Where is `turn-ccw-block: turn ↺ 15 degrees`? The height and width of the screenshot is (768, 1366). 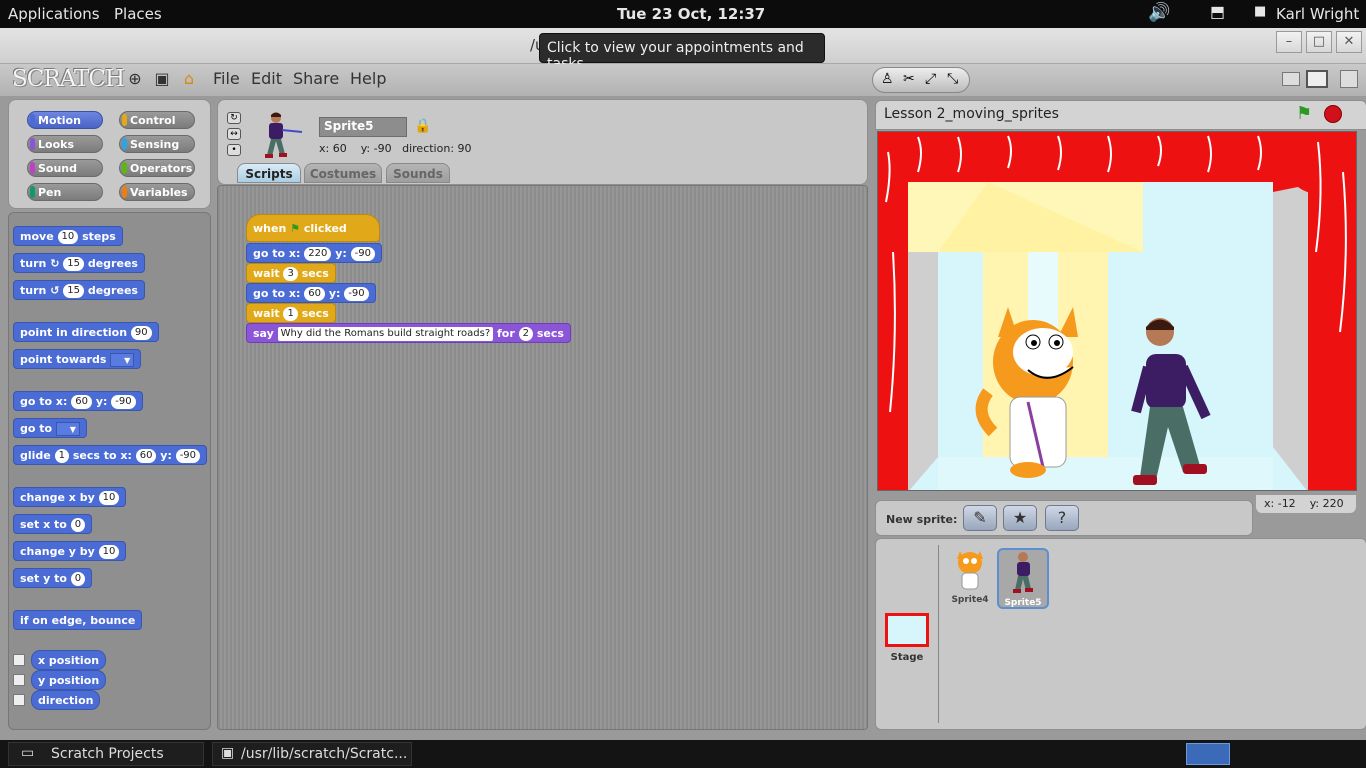
turn-ccw-block: turn ↺ 15 degrees is located at coordinates (79, 290).